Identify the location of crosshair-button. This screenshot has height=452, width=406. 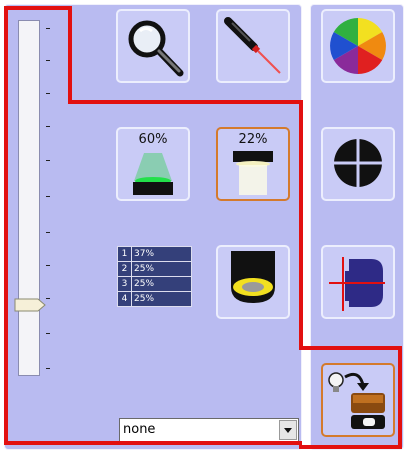
(358, 164).